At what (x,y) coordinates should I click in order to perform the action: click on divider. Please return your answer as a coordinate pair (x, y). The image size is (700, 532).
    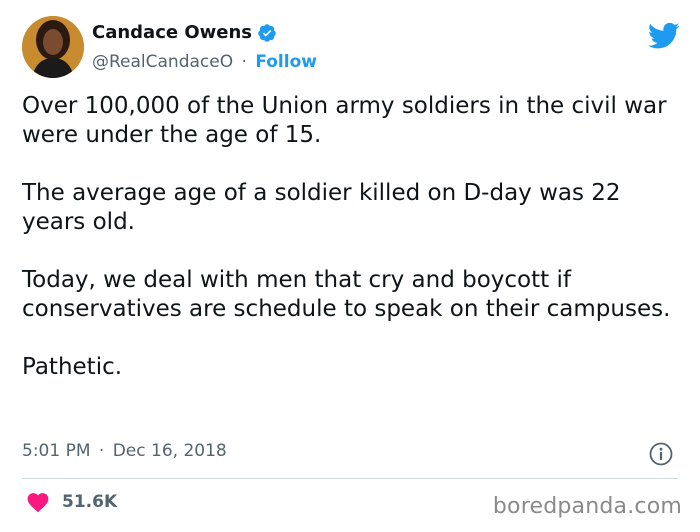
    Looking at the image, I should click on (350, 478).